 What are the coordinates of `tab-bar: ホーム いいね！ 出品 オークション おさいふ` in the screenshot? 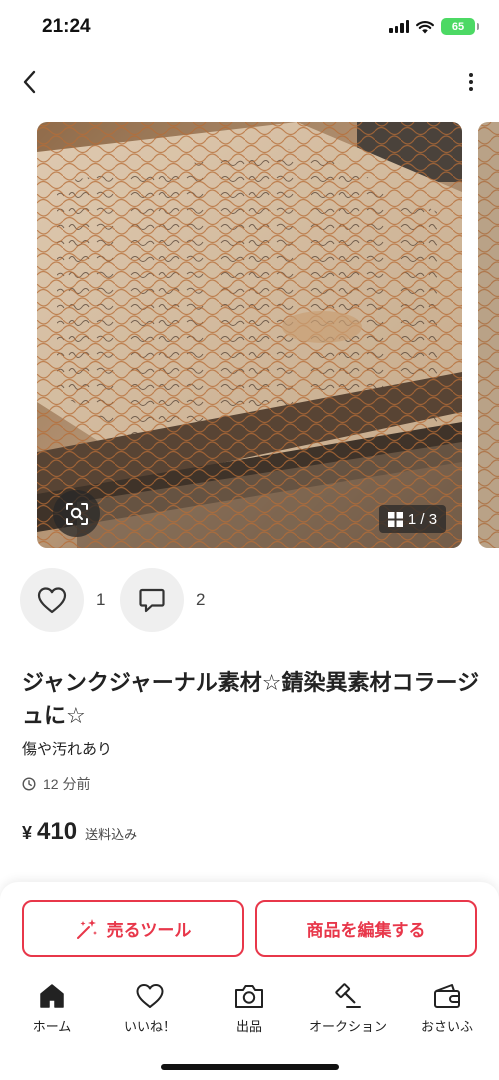 It's located at (249, 1010).